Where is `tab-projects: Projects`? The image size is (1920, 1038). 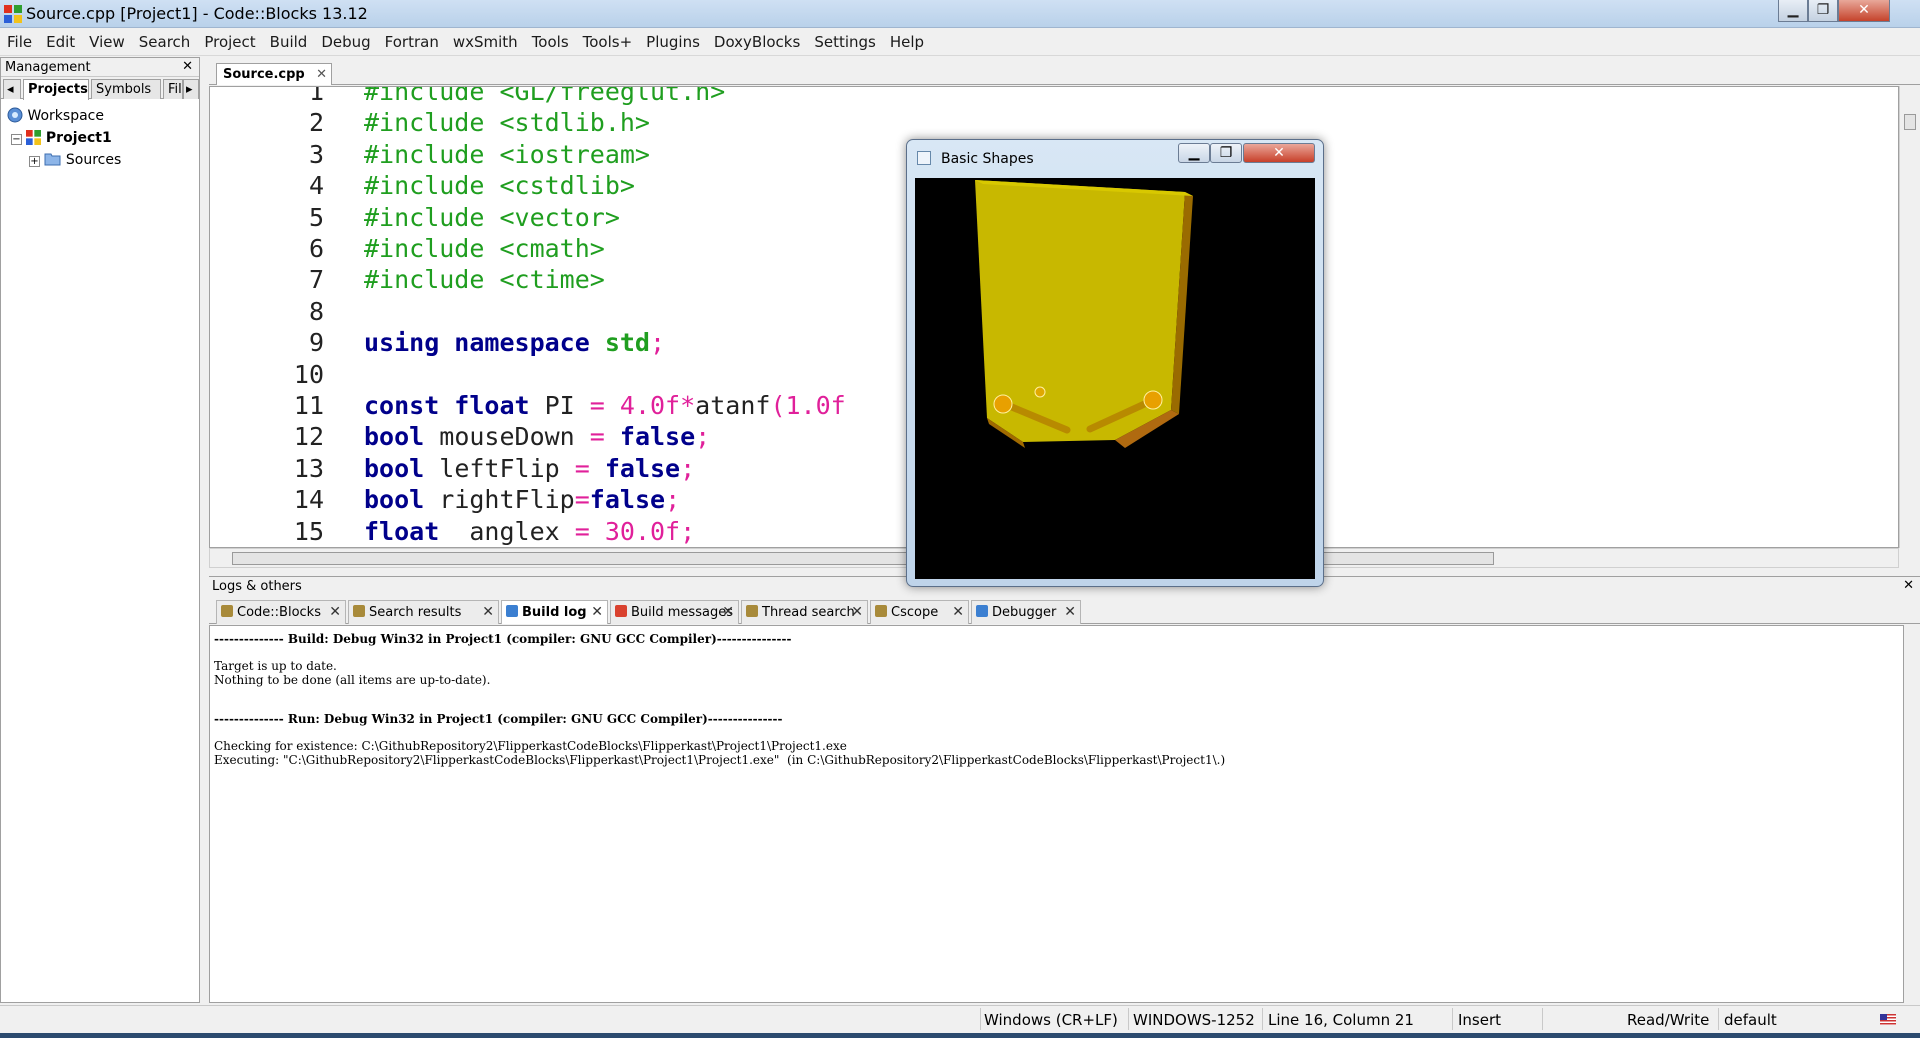 tab-projects: Projects is located at coordinates (56, 89).